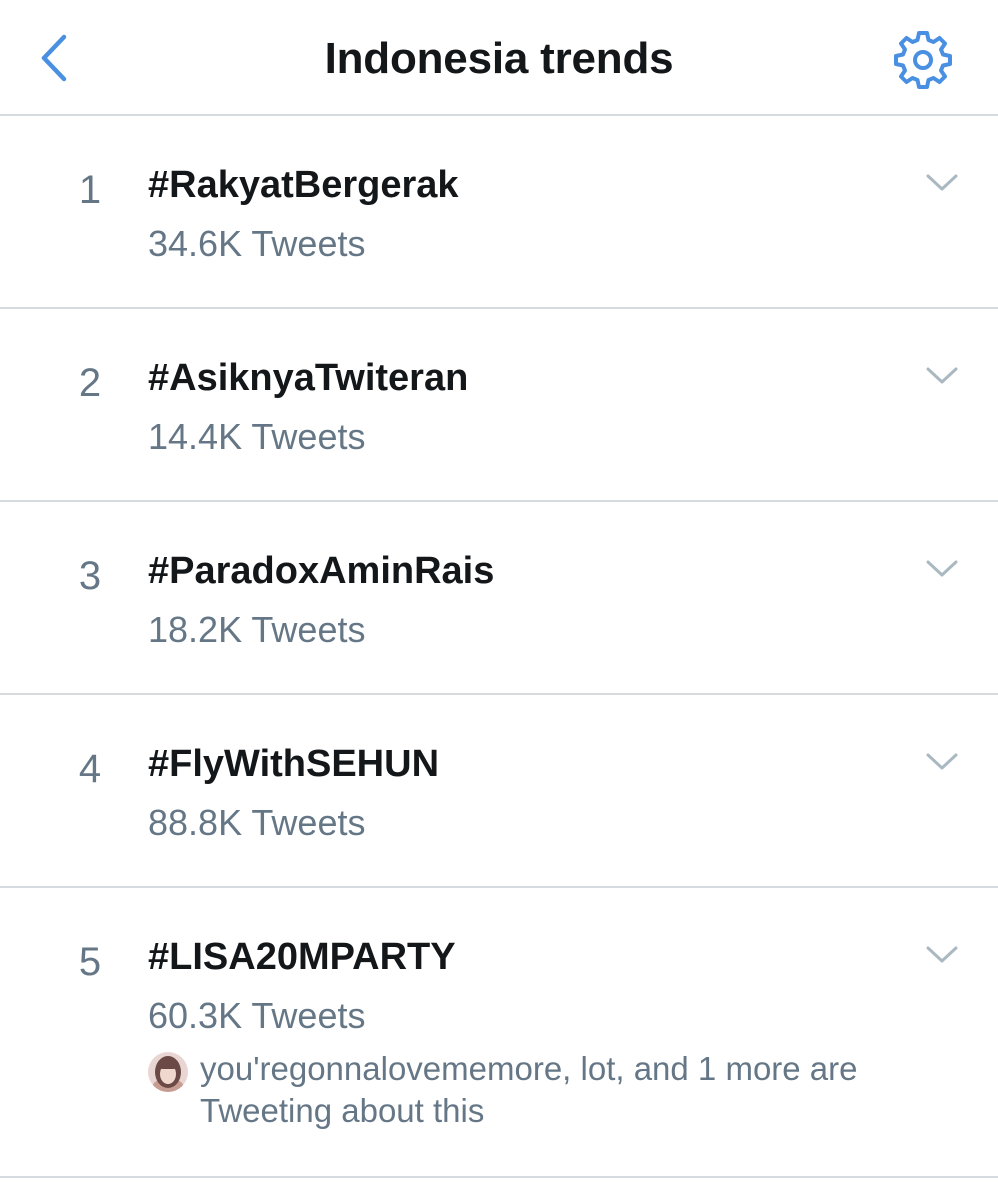 Image resolution: width=998 pixels, height=1200 pixels. What do you see at coordinates (90, 962) in the screenshot?
I see `trend-rank: 5` at bounding box center [90, 962].